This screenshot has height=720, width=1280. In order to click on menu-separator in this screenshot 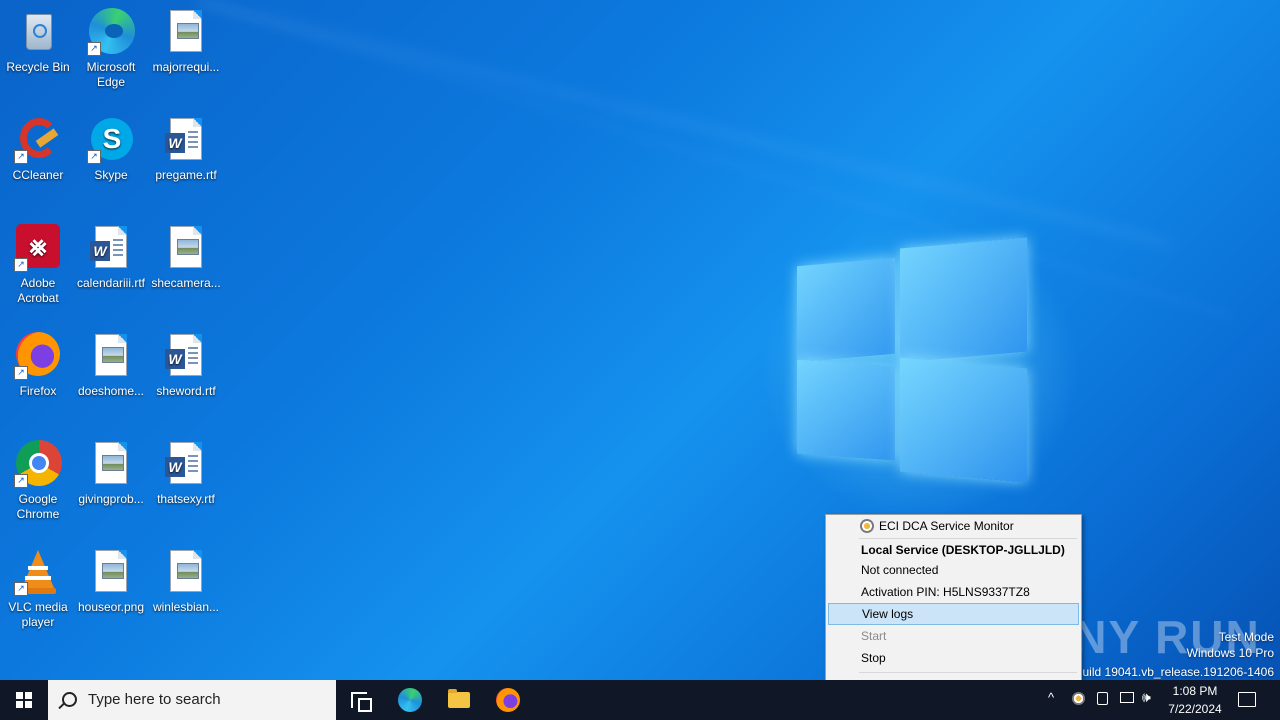, I will do `click(968, 672)`.